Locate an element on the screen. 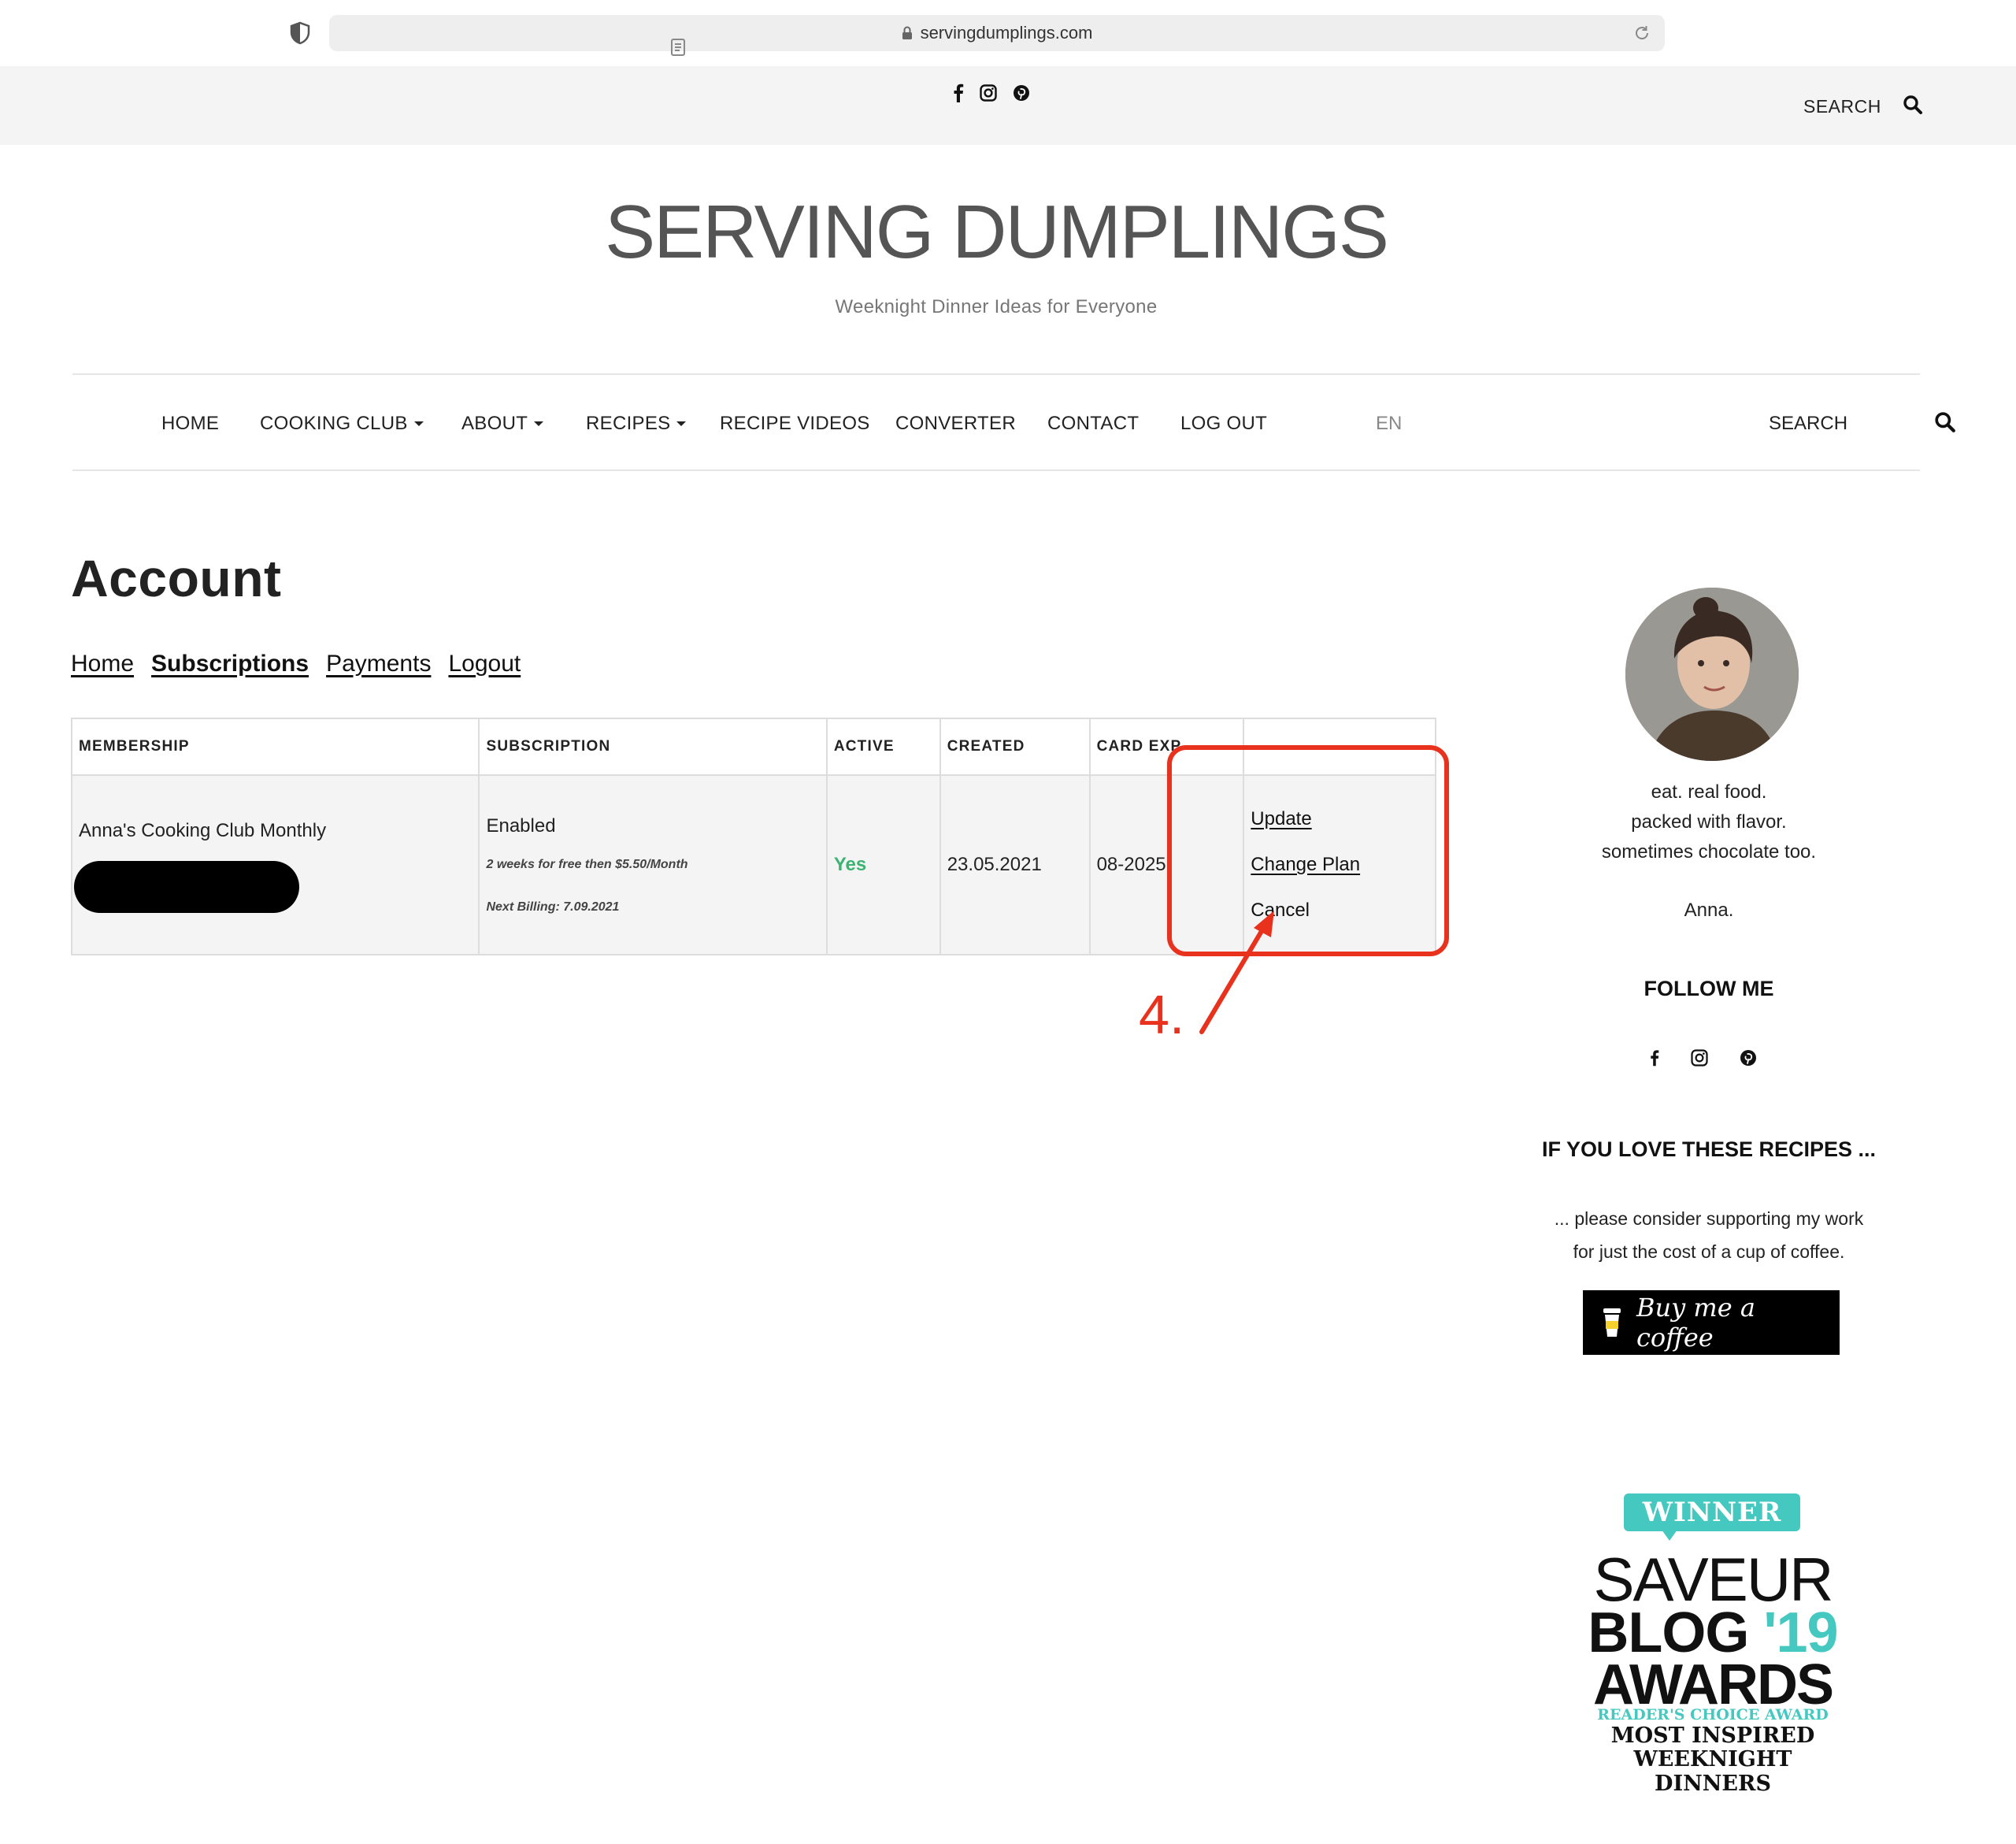 The width and height of the screenshot is (2016, 1844). account-tabs: Home Subscriptions Payments Logout is located at coordinates (296, 664).